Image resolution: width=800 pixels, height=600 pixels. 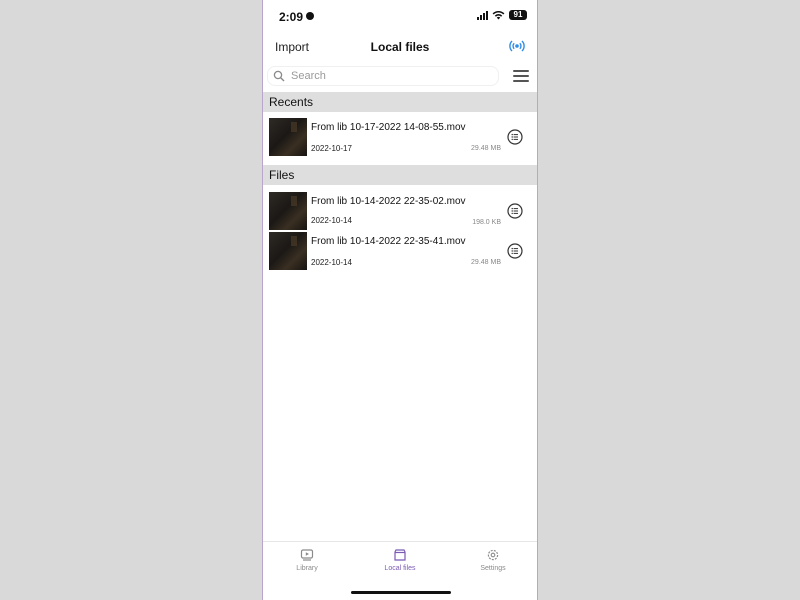 I want to click on battery-indicator: 91, so click(x=518, y=15).